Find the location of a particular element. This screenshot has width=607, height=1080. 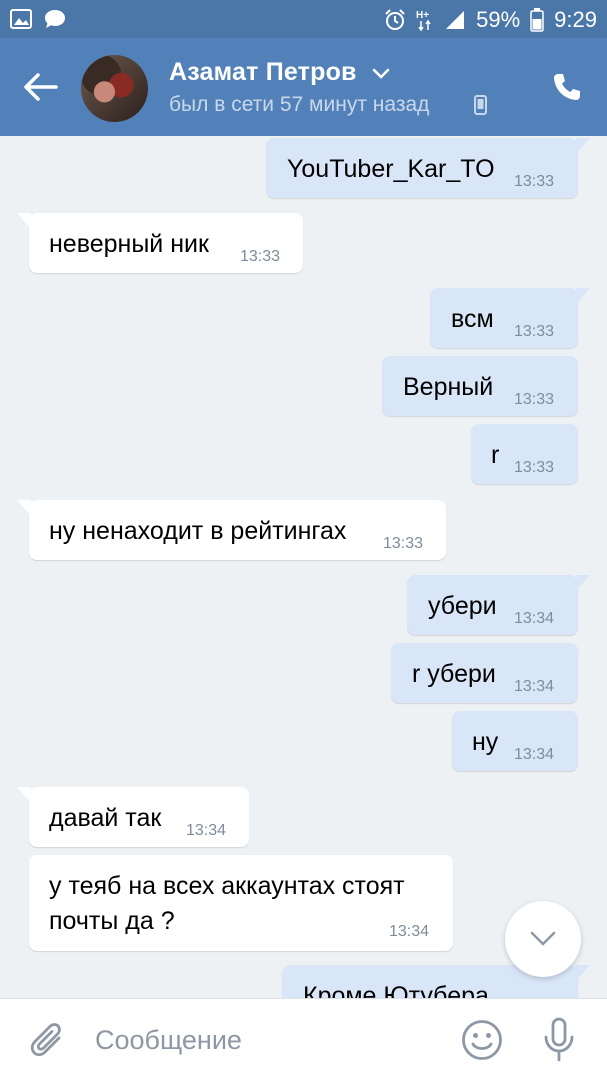

message-text: YouTuber_Kar_TO is located at coordinates (391, 169).